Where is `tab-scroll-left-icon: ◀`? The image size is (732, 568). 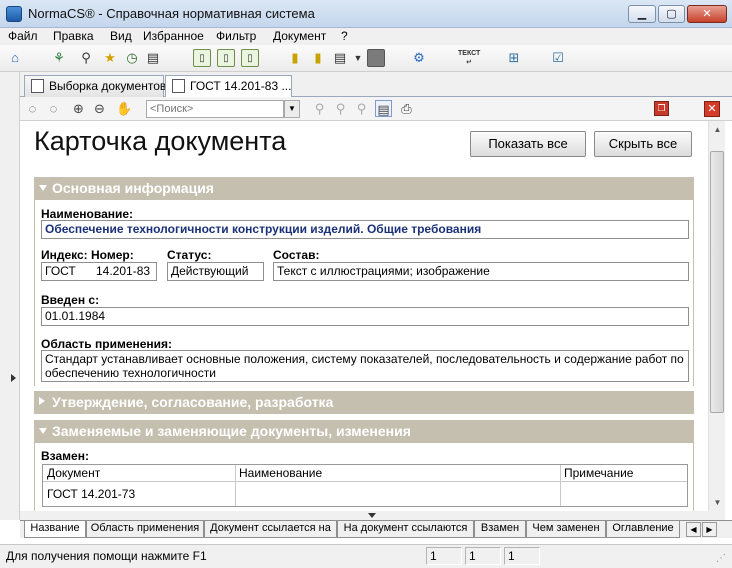
tab-scroll-left-icon: ◀ is located at coordinates (693, 529).